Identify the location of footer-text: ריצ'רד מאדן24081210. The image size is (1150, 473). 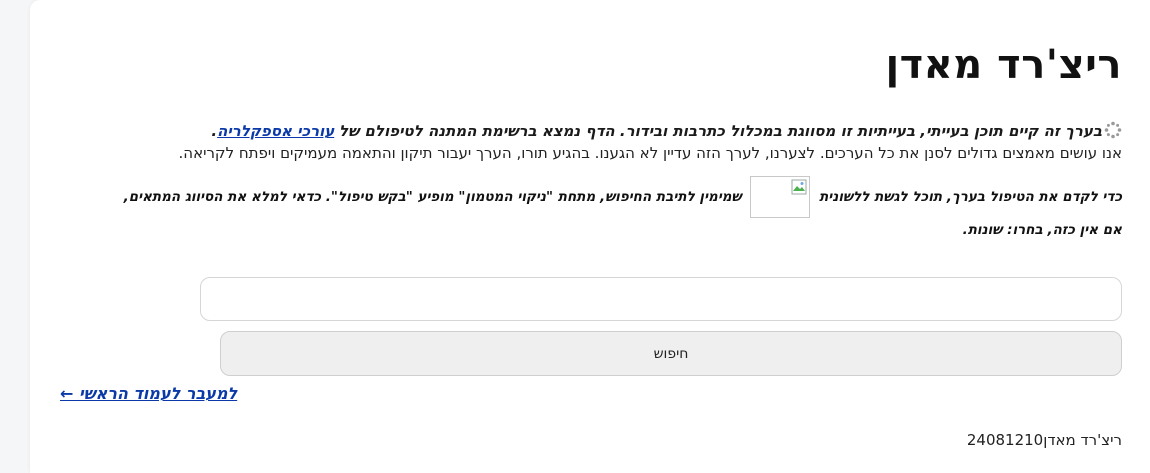
(1044, 440).